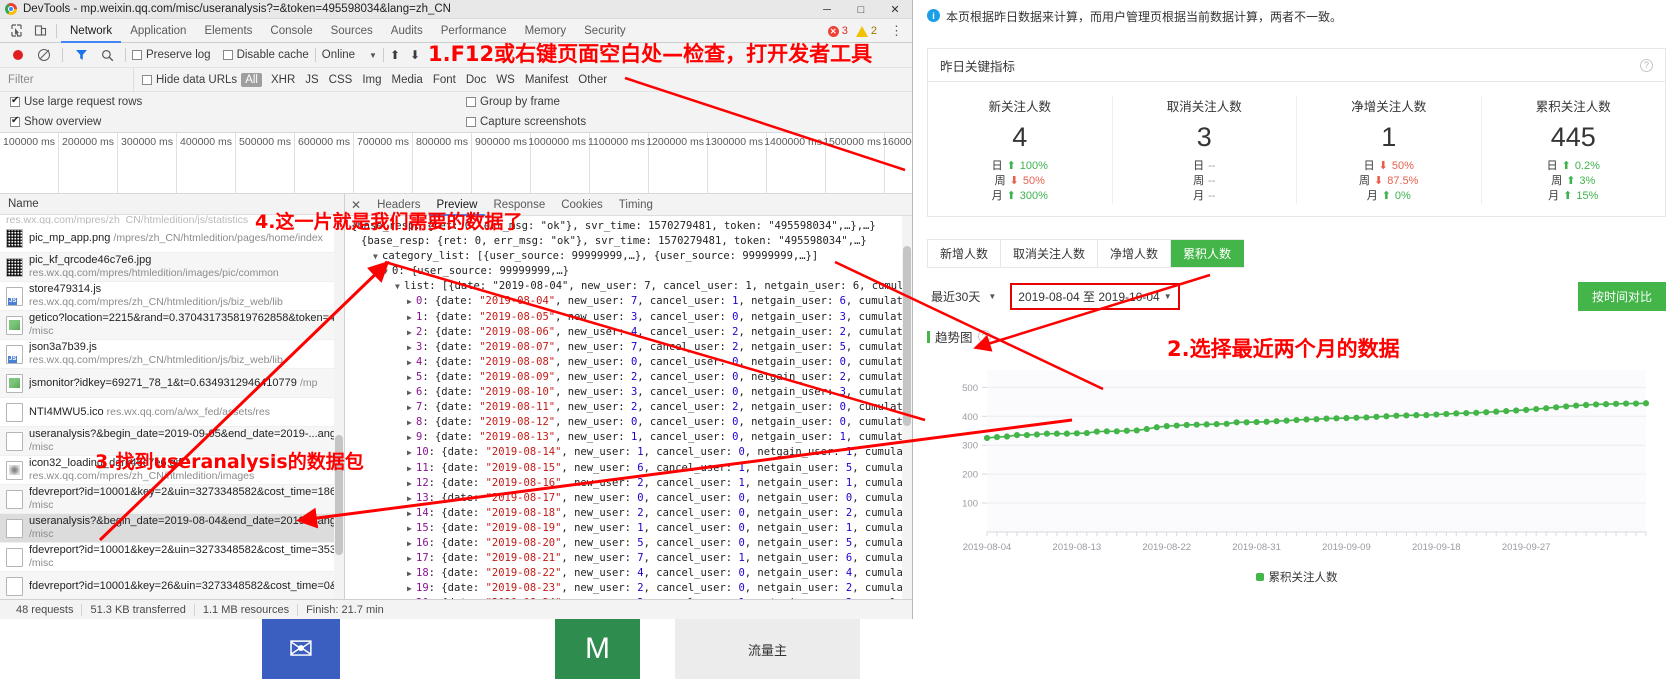 The width and height of the screenshot is (1680, 679). Describe the element at coordinates (373, 55) in the screenshot. I see `throttling-chevron-down-icon: ▼` at that location.